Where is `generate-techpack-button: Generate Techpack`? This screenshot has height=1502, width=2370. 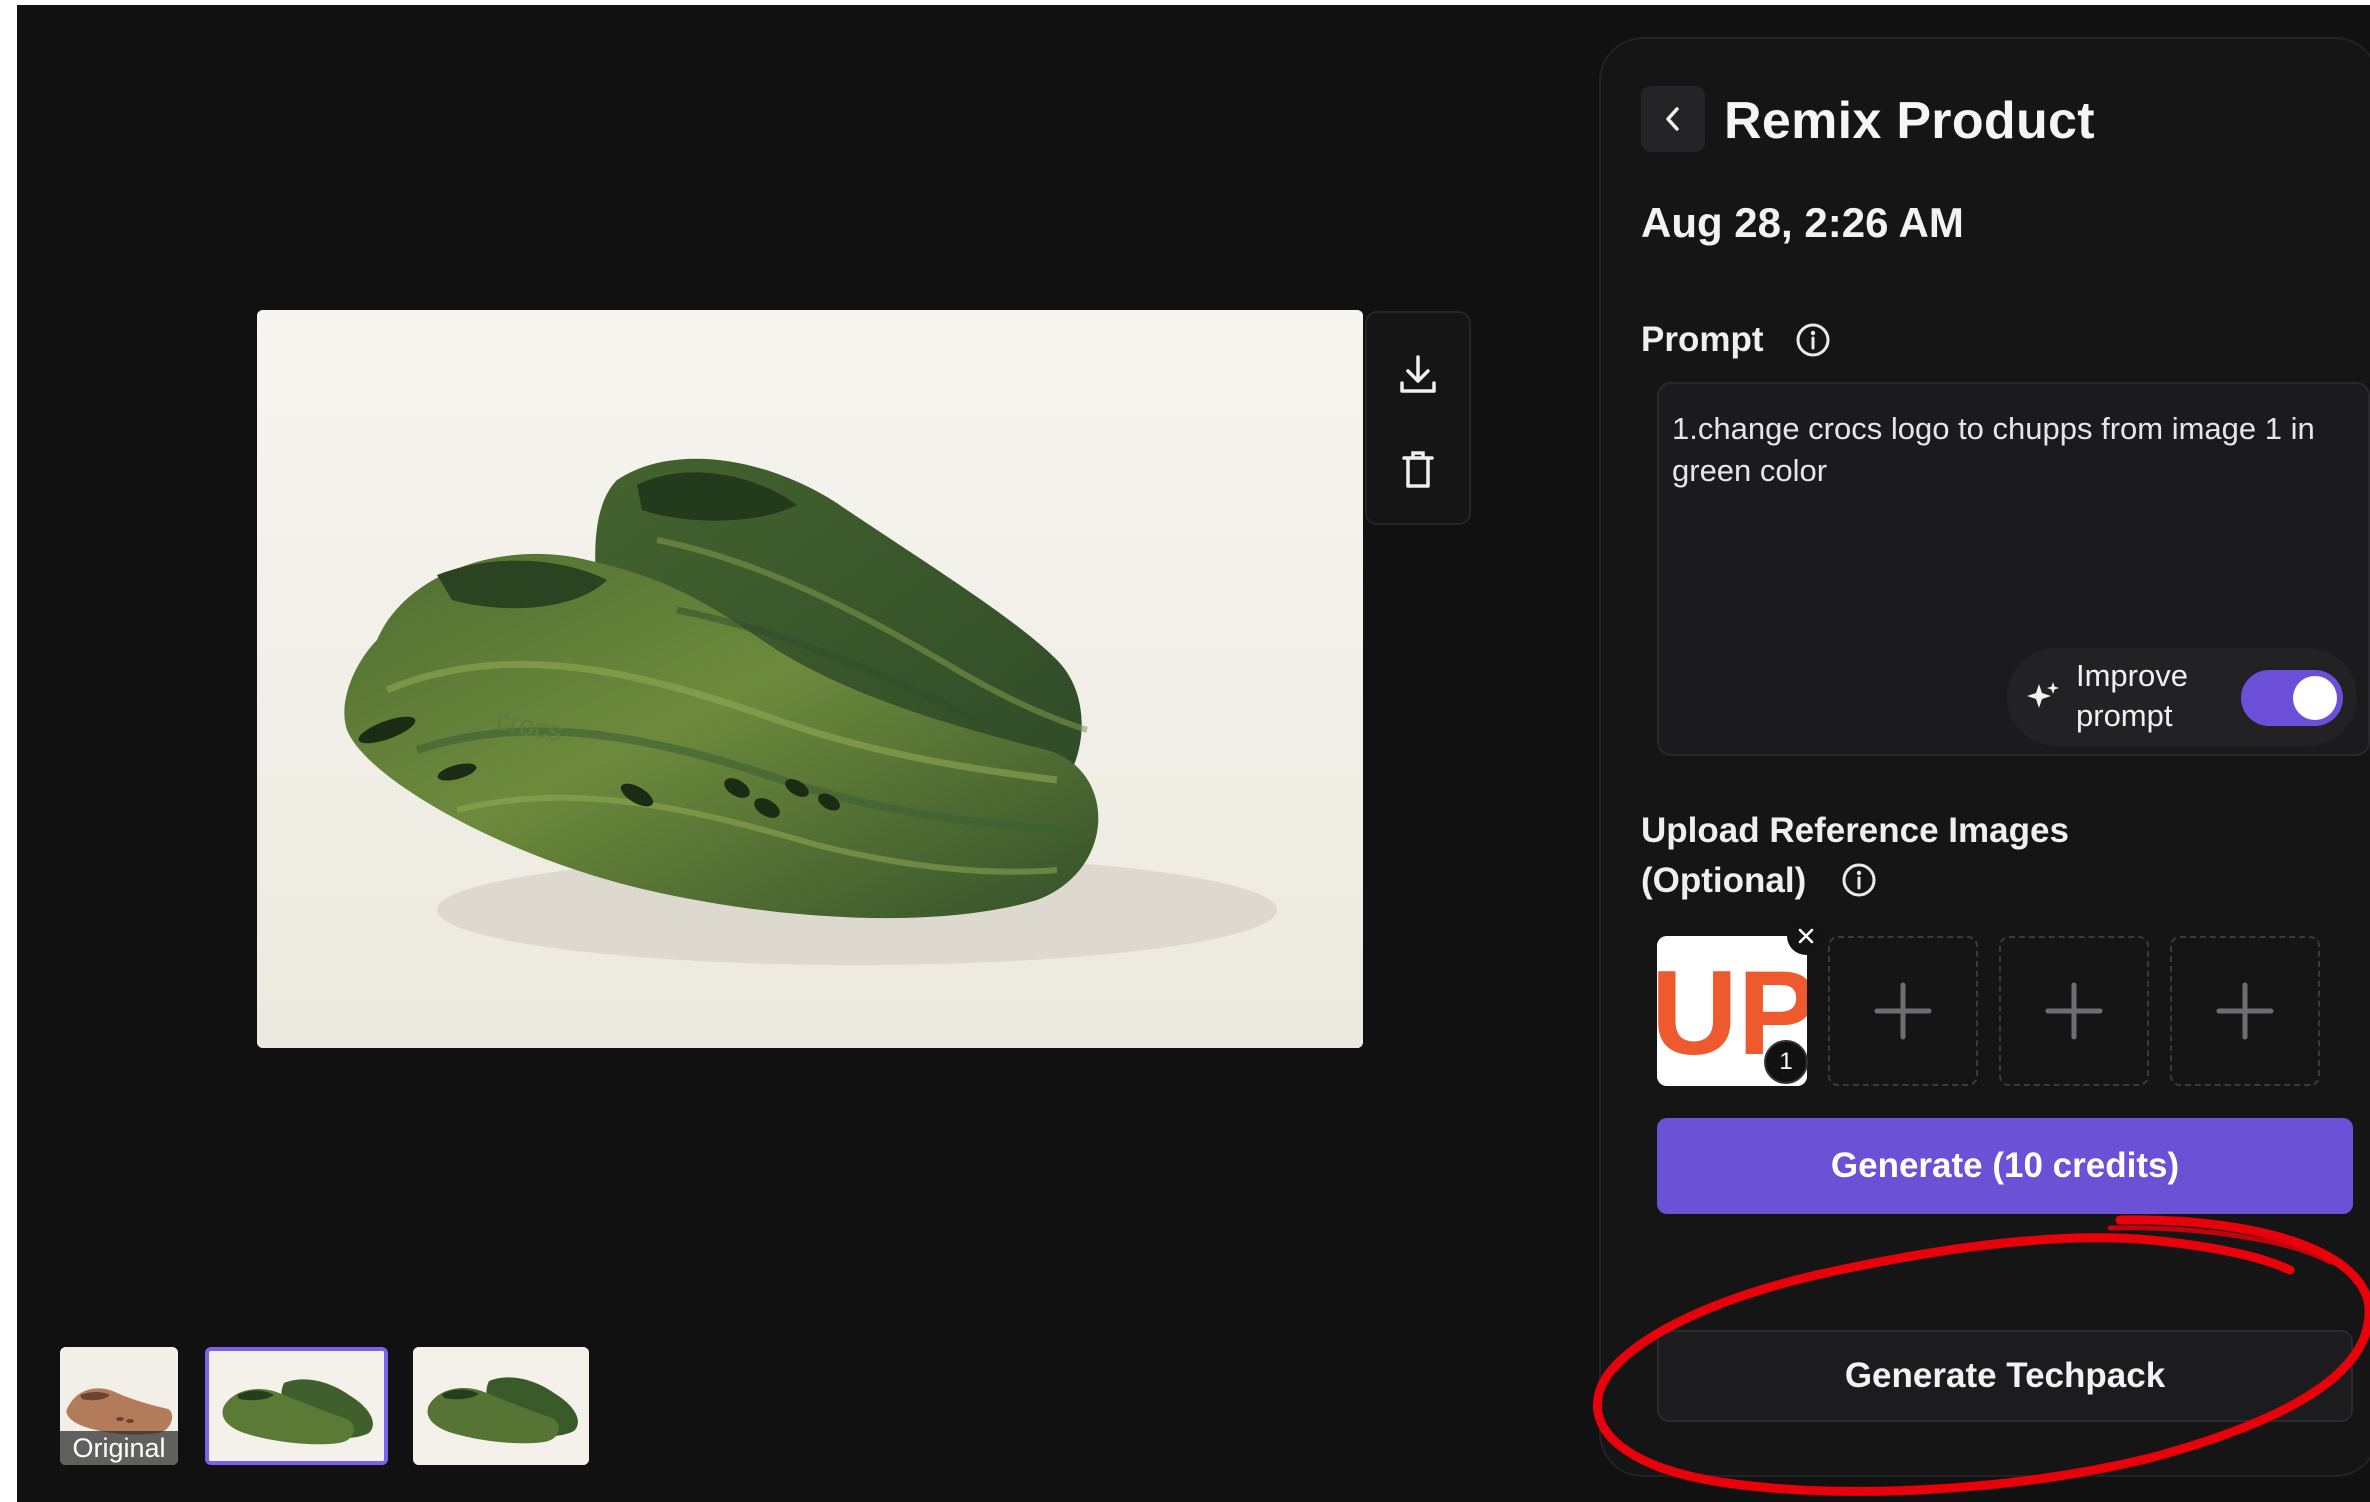
generate-techpack-button: Generate Techpack is located at coordinates (2005, 1376).